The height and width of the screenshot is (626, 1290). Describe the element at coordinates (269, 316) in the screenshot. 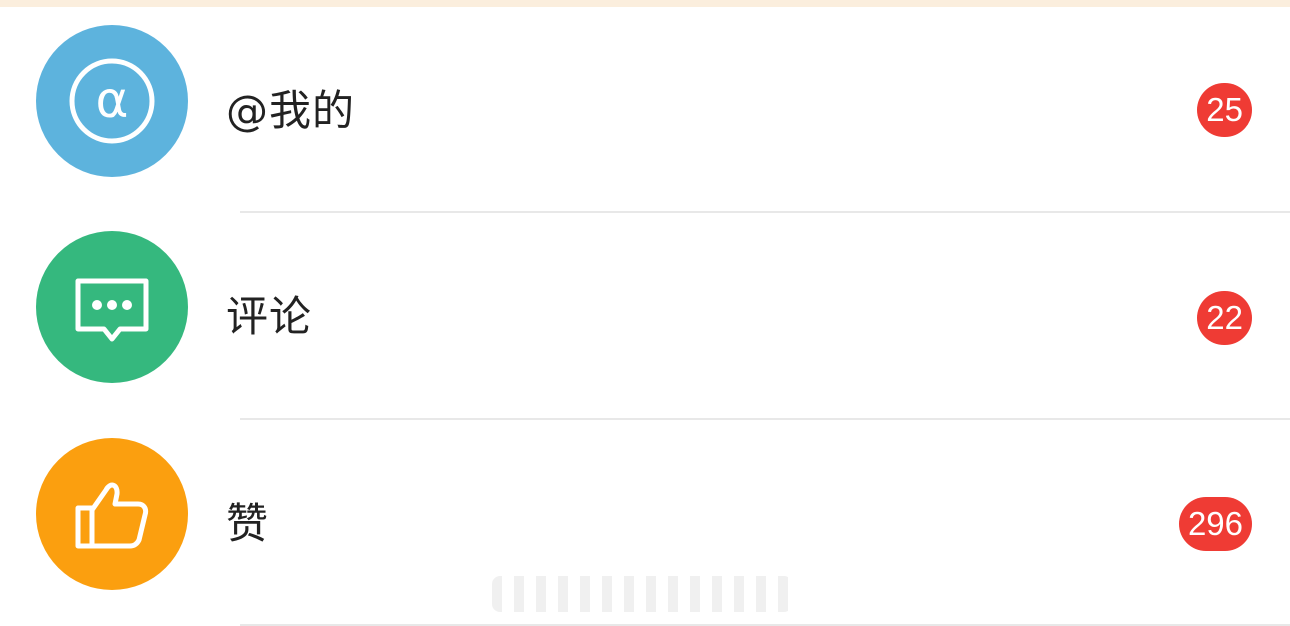

I see `comments-label: 评论` at that location.